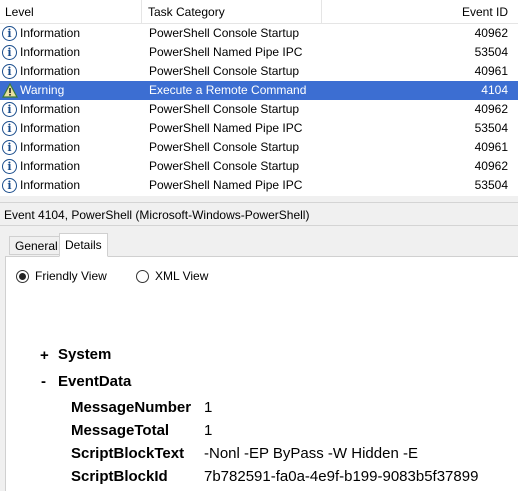  Describe the element at coordinates (36, 245) in the screenshot. I see `tab-general: General` at that location.